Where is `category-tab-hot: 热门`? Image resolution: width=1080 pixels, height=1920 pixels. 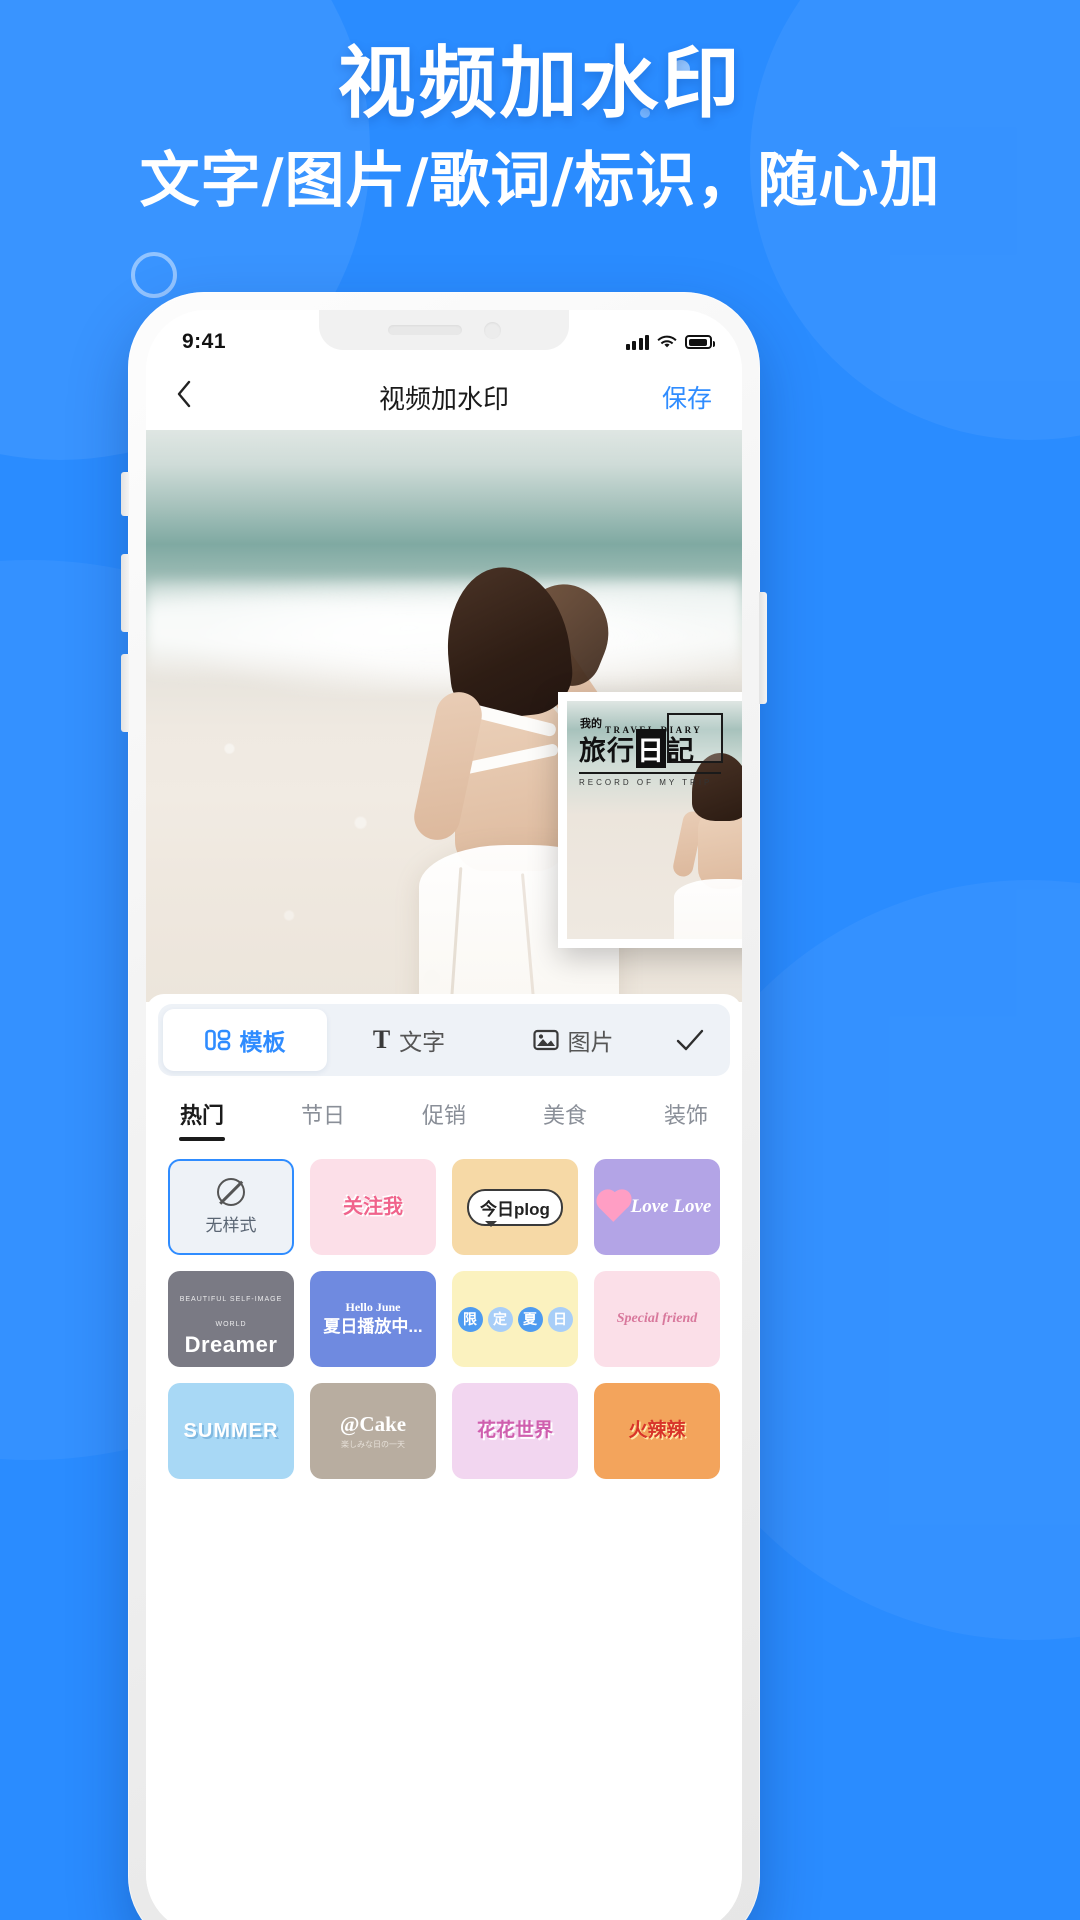 category-tab-hot: 热门 is located at coordinates (202, 1119).